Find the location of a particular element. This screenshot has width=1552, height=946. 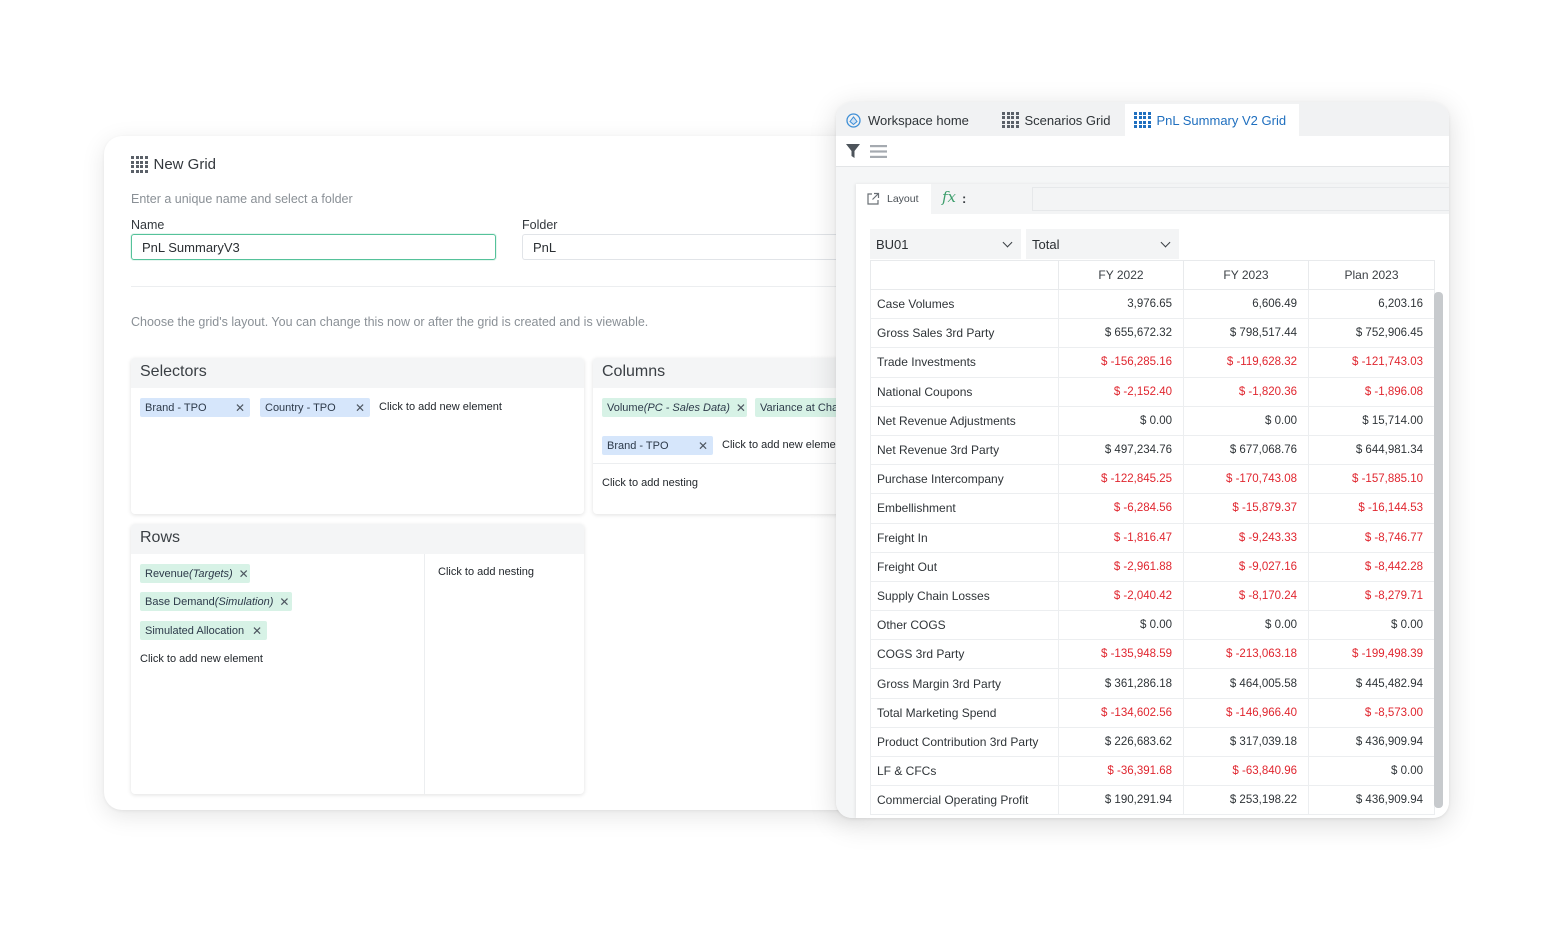

table-cell: $ -122,845.25 is located at coordinates (1121, 479).